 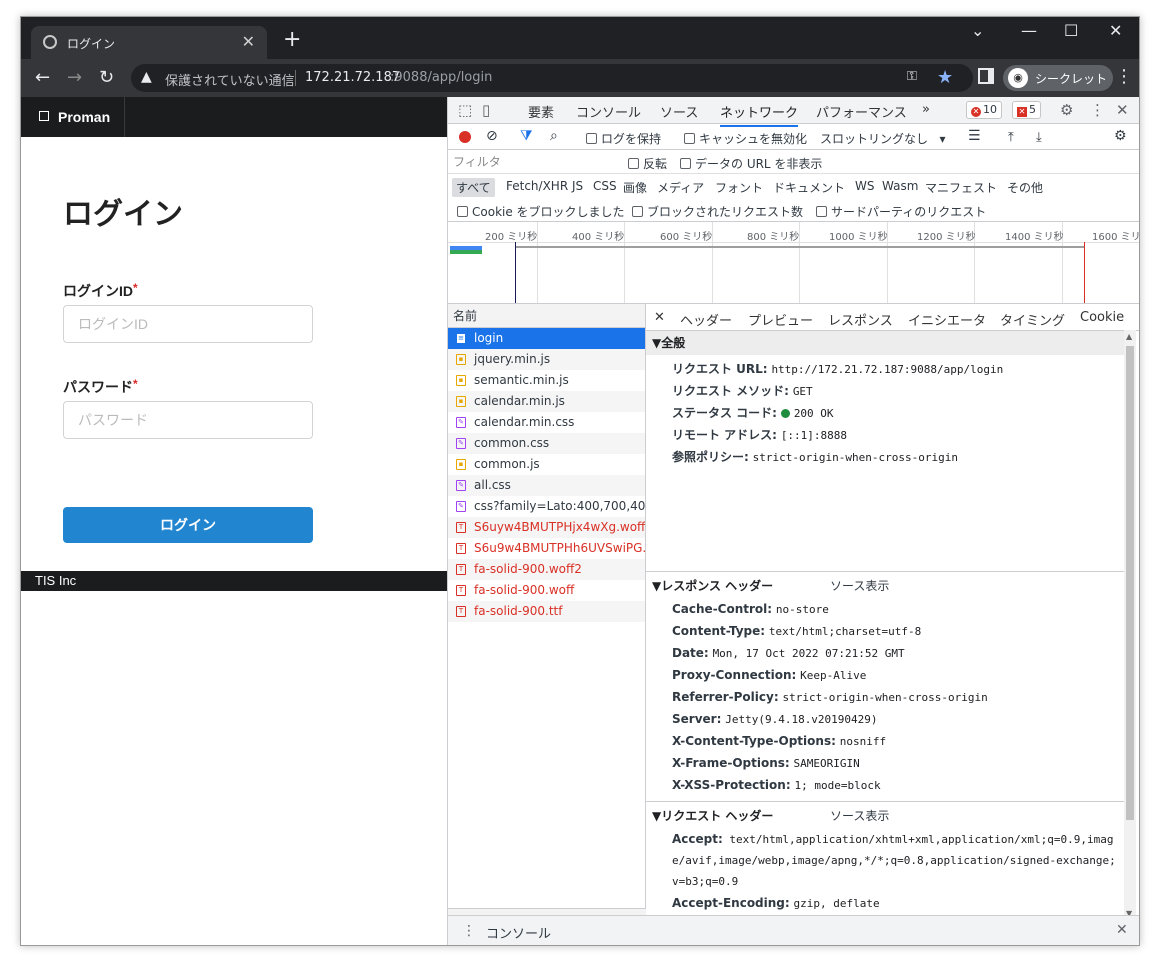 What do you see at coordinates (780, 319) in the screenshot?
I see `tab-preview: プレビュー` at bounding box center [780, 319].